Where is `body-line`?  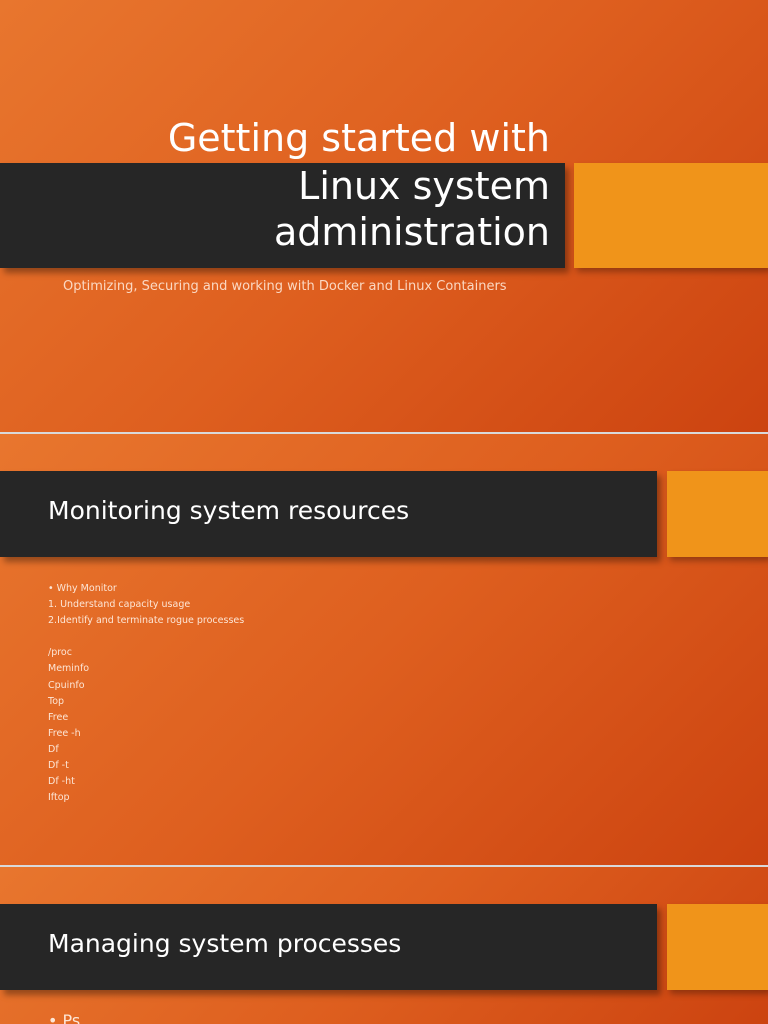
body-line is located at coordinates (146, 637).